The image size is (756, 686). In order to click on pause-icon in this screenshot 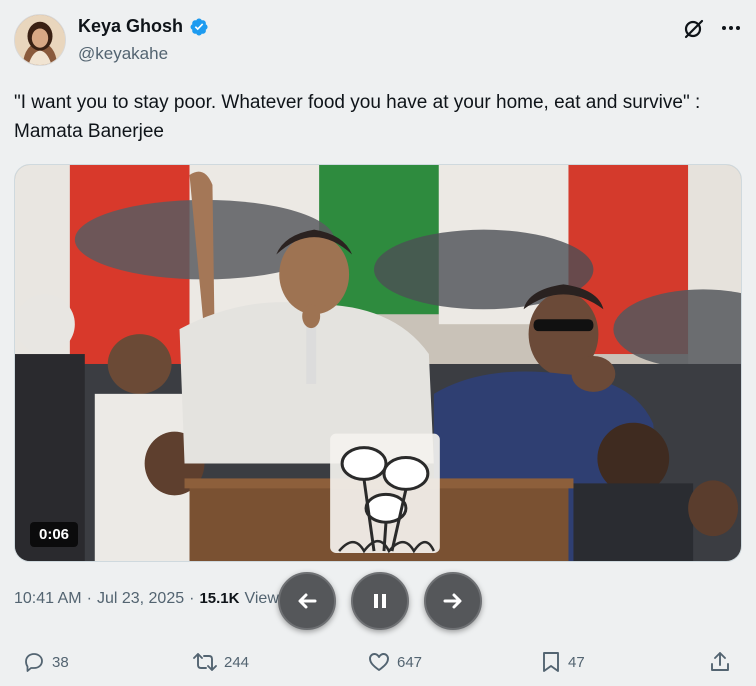, I will do `click(380, 601)`.